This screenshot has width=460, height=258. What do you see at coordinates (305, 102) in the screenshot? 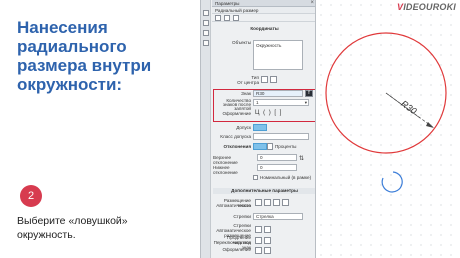
I see `chevron-down-icon: ▾` at bounding box center [305, 102].